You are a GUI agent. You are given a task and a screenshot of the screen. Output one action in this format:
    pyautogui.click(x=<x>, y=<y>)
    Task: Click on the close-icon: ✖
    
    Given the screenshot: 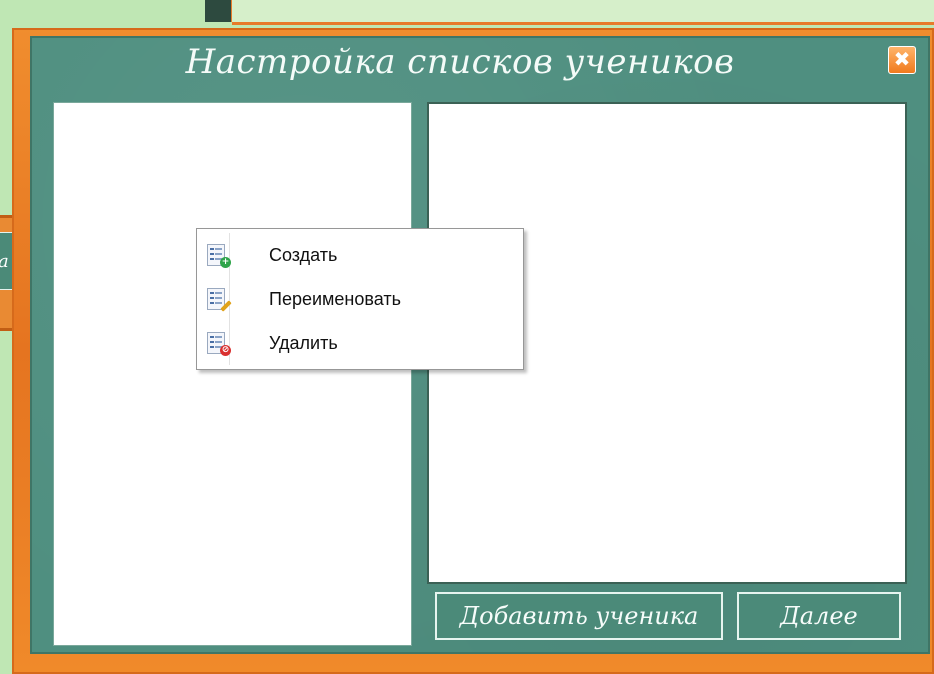 What is the action you would take?
    pyautogui.click(x=902, y=59)
    